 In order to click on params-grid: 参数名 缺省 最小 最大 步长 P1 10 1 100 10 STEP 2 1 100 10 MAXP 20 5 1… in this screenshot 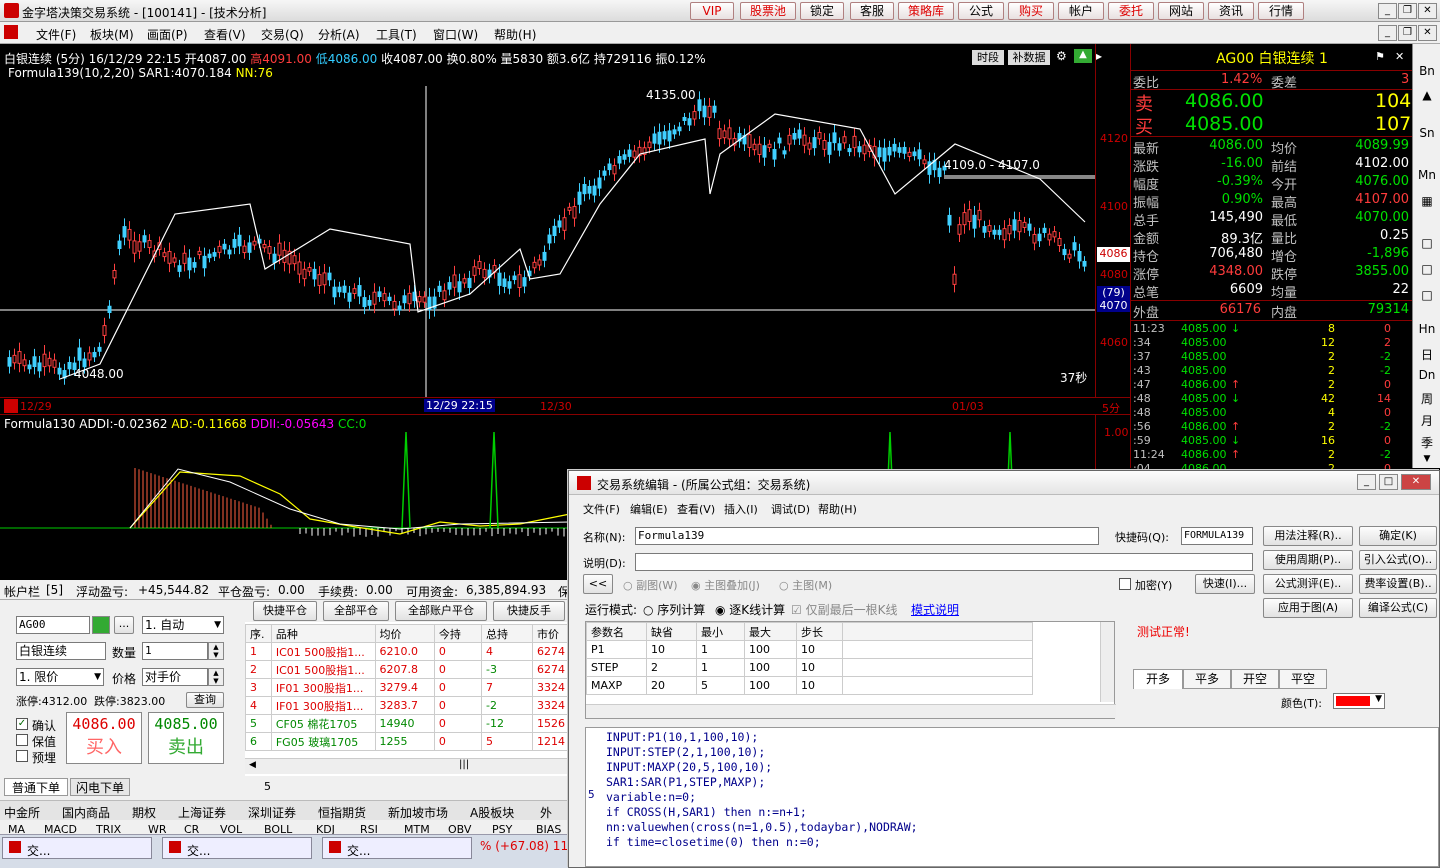, I will do `click(850, 670)`.